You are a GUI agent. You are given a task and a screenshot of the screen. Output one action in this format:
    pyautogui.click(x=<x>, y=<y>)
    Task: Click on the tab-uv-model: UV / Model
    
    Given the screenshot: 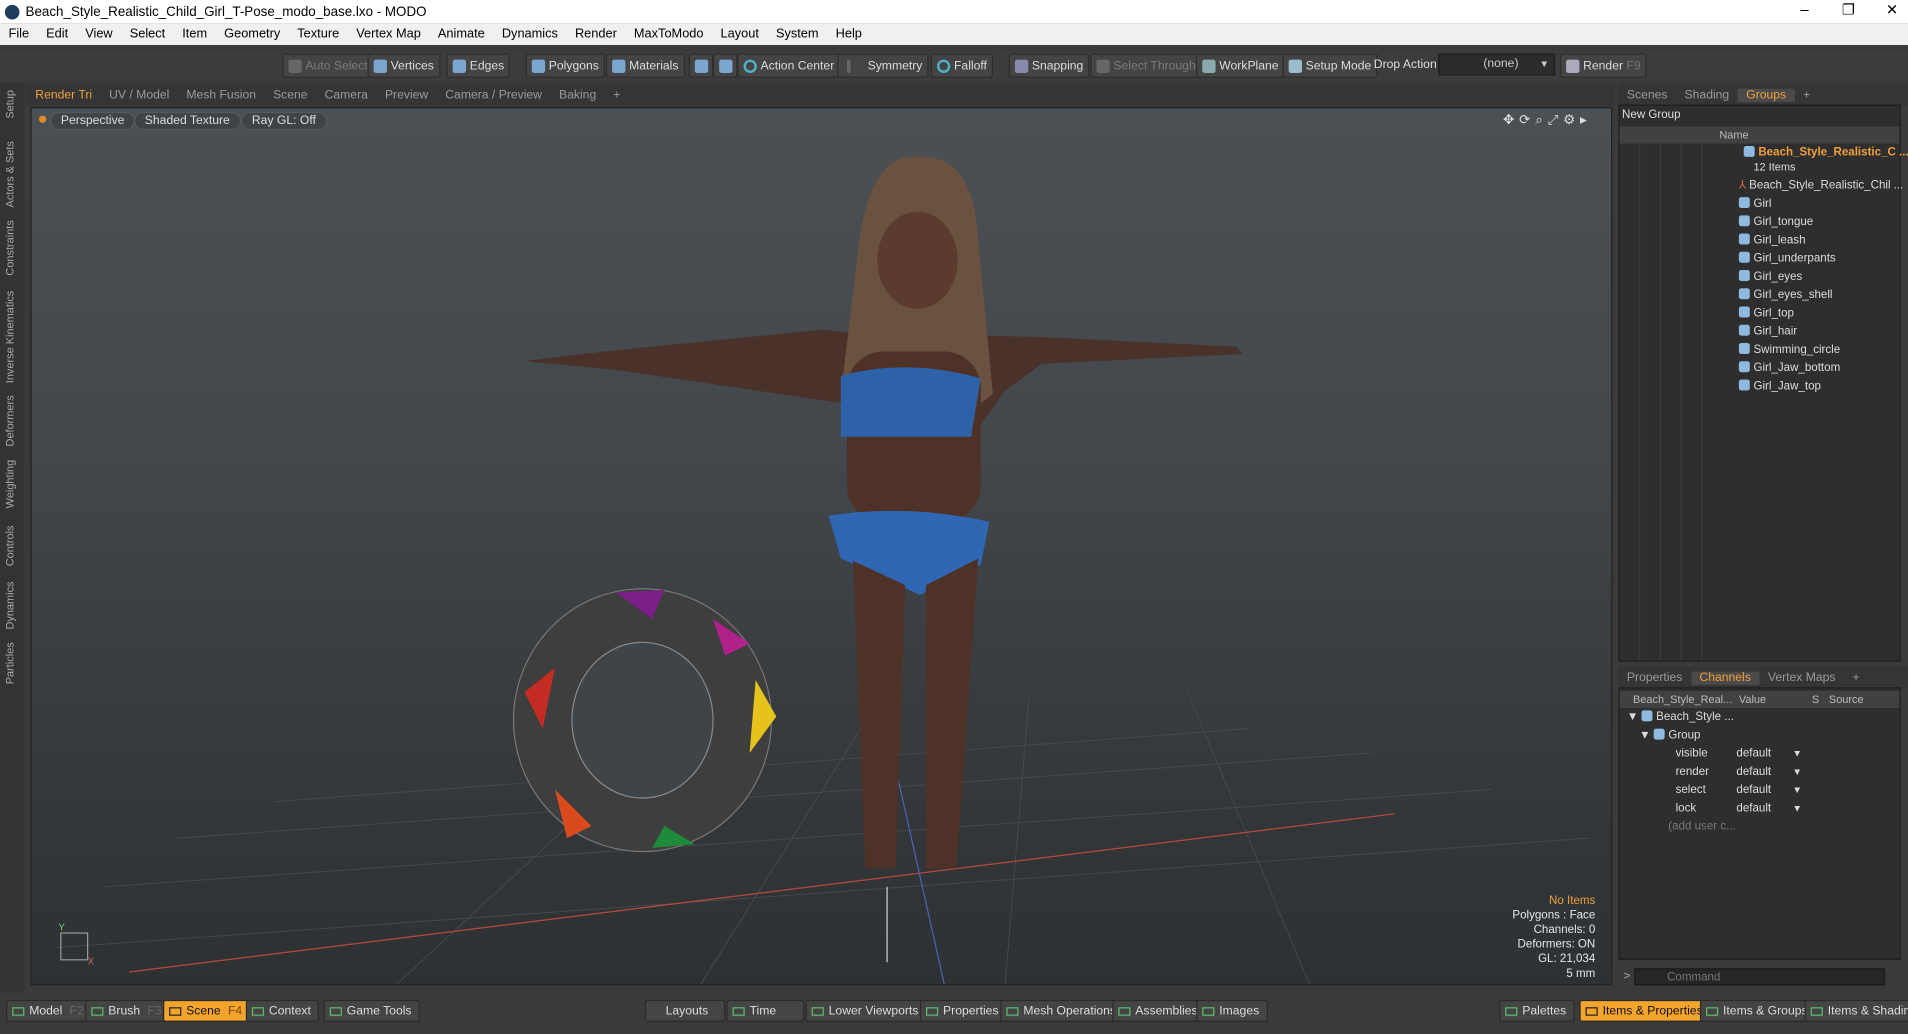 What is the action you would take?
    pyautogui.click(x=139, y=94)
    